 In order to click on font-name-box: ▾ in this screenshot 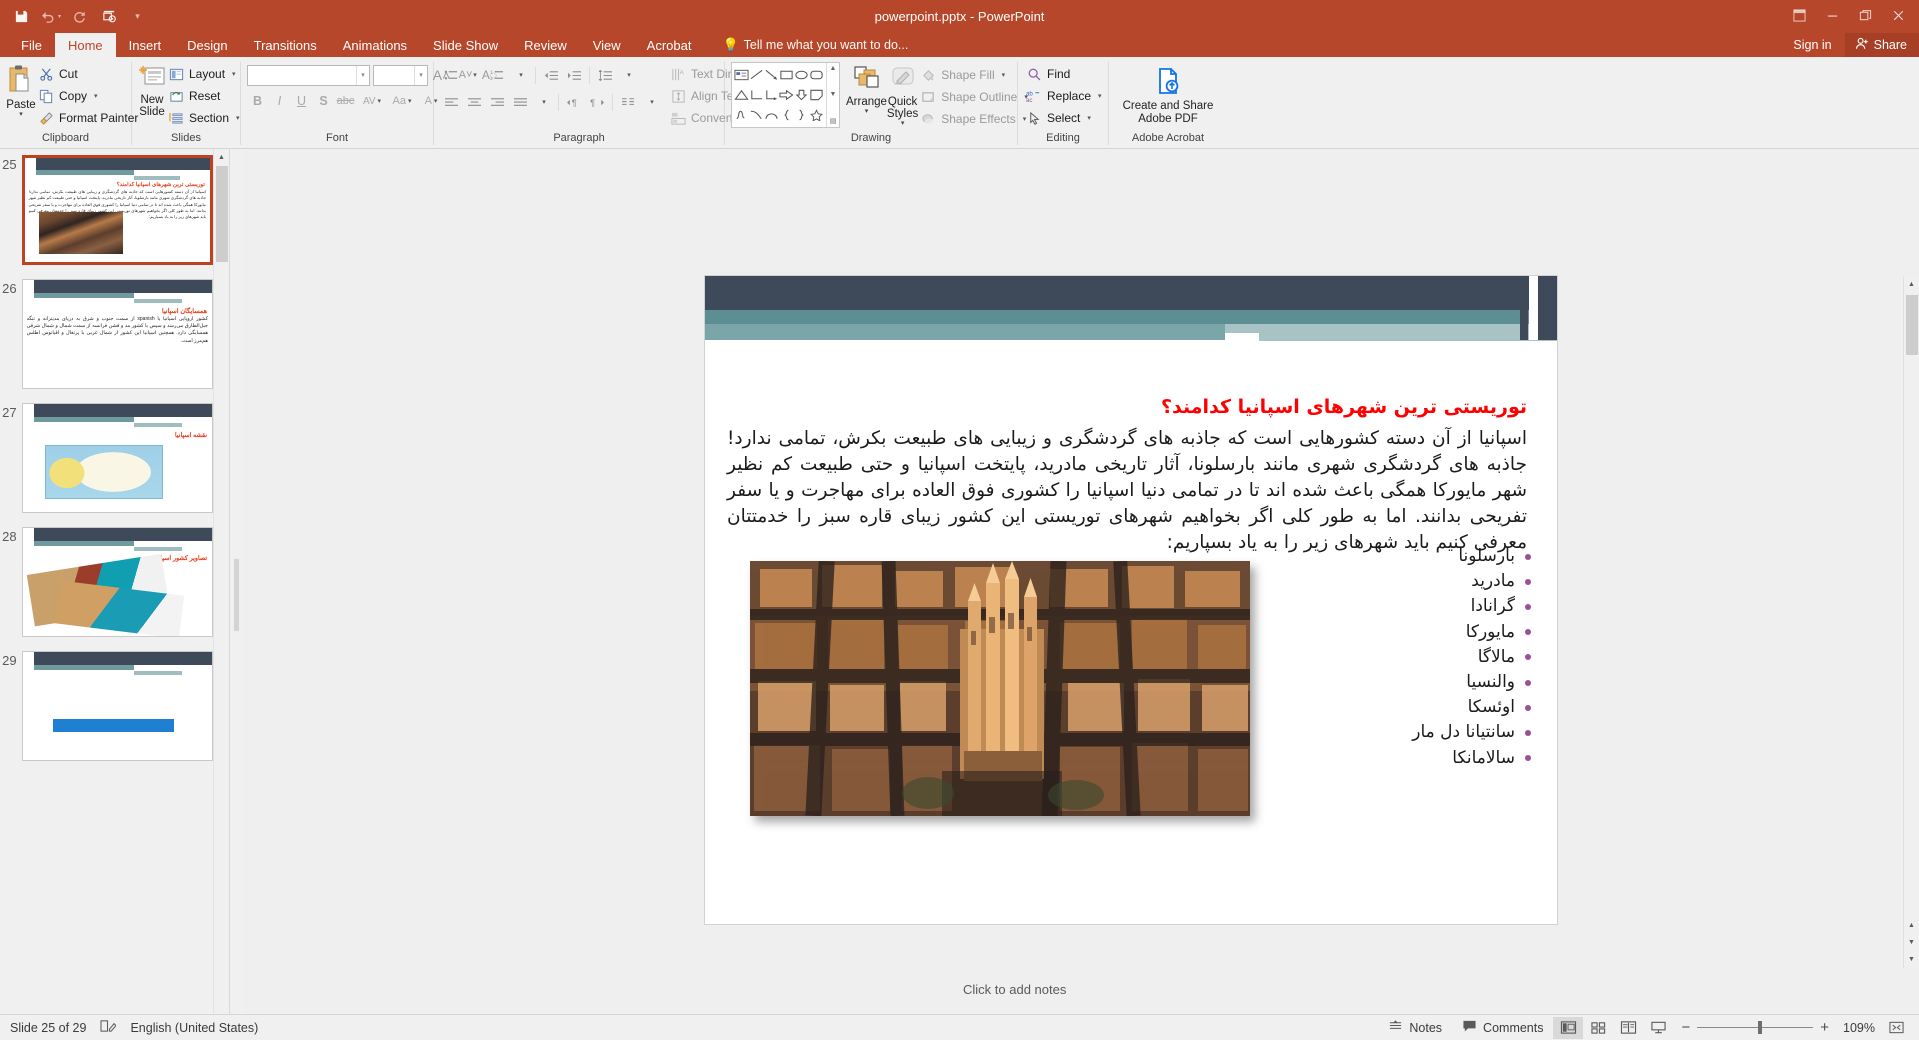, I will do `click(308, 75)`.